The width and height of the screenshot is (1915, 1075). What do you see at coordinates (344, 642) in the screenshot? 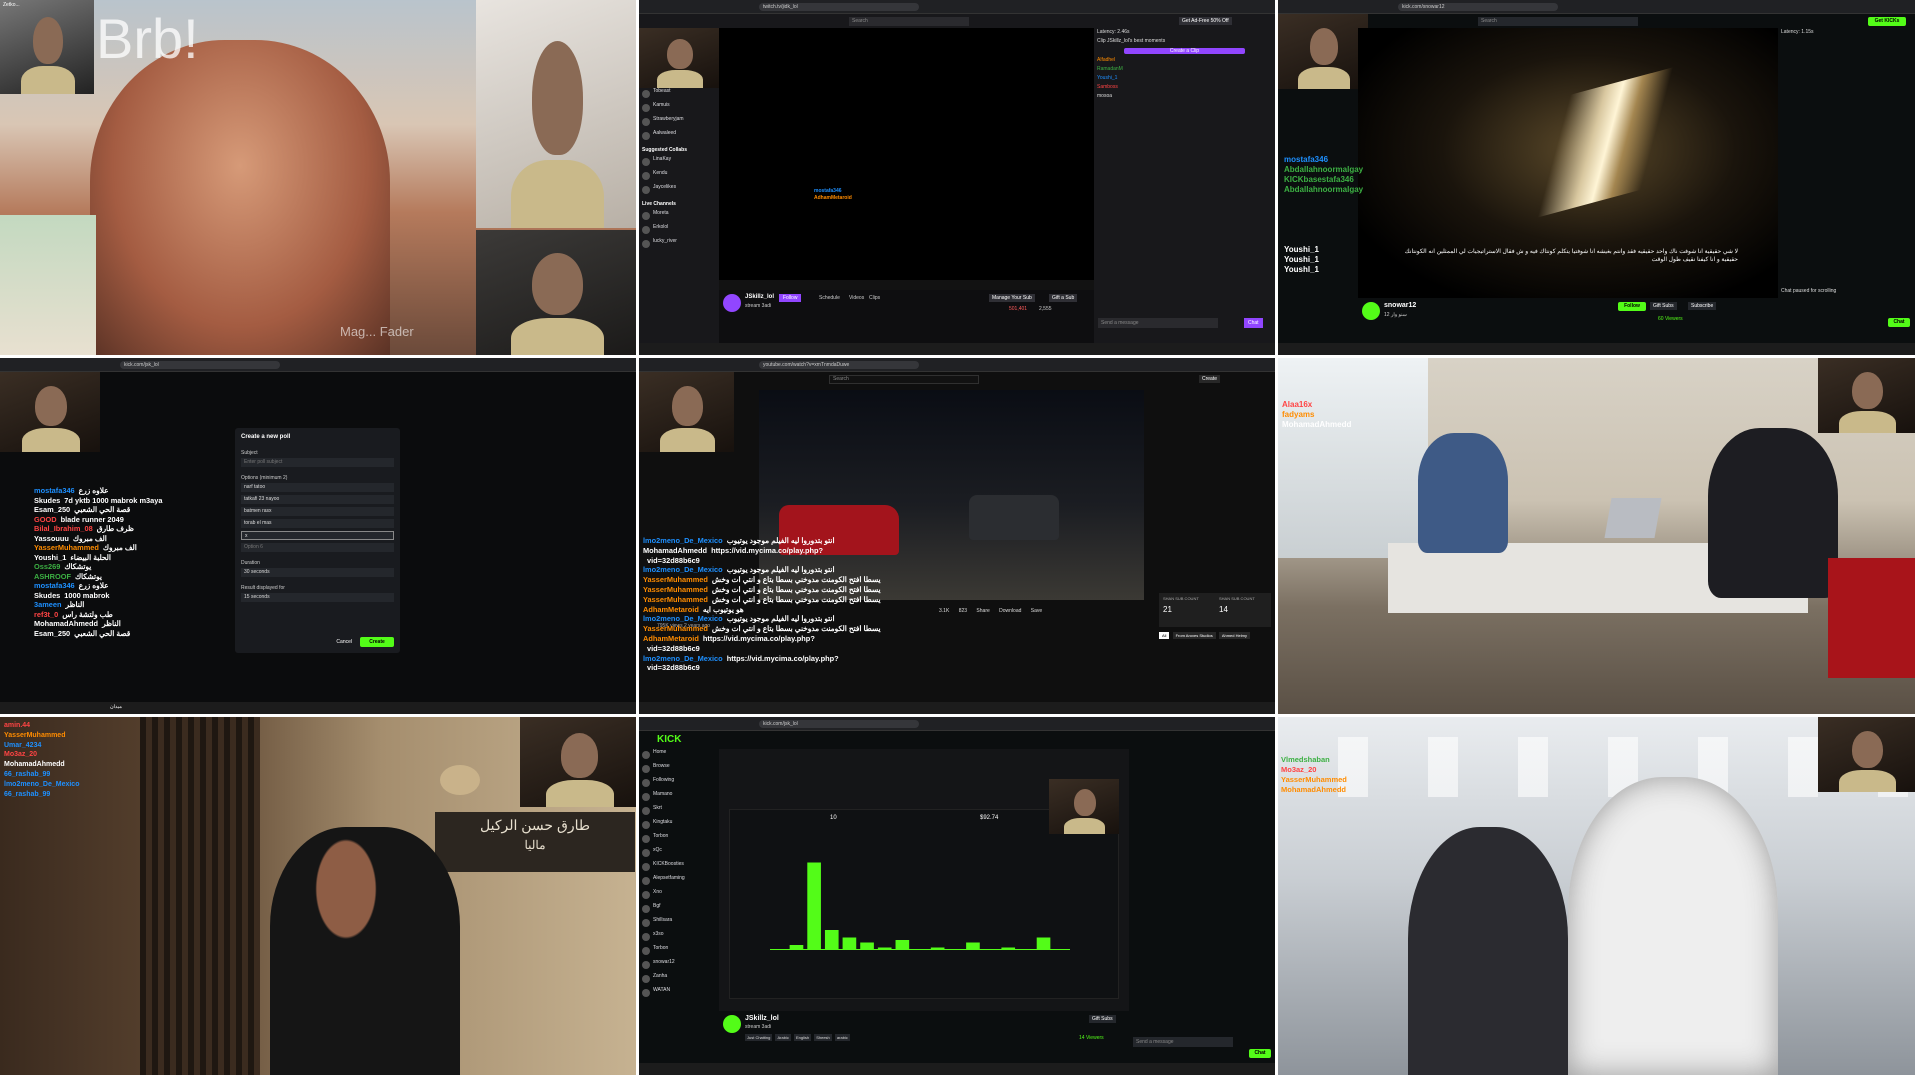
I see `cancel-button: Cancel` at bounding box center [344, 642].